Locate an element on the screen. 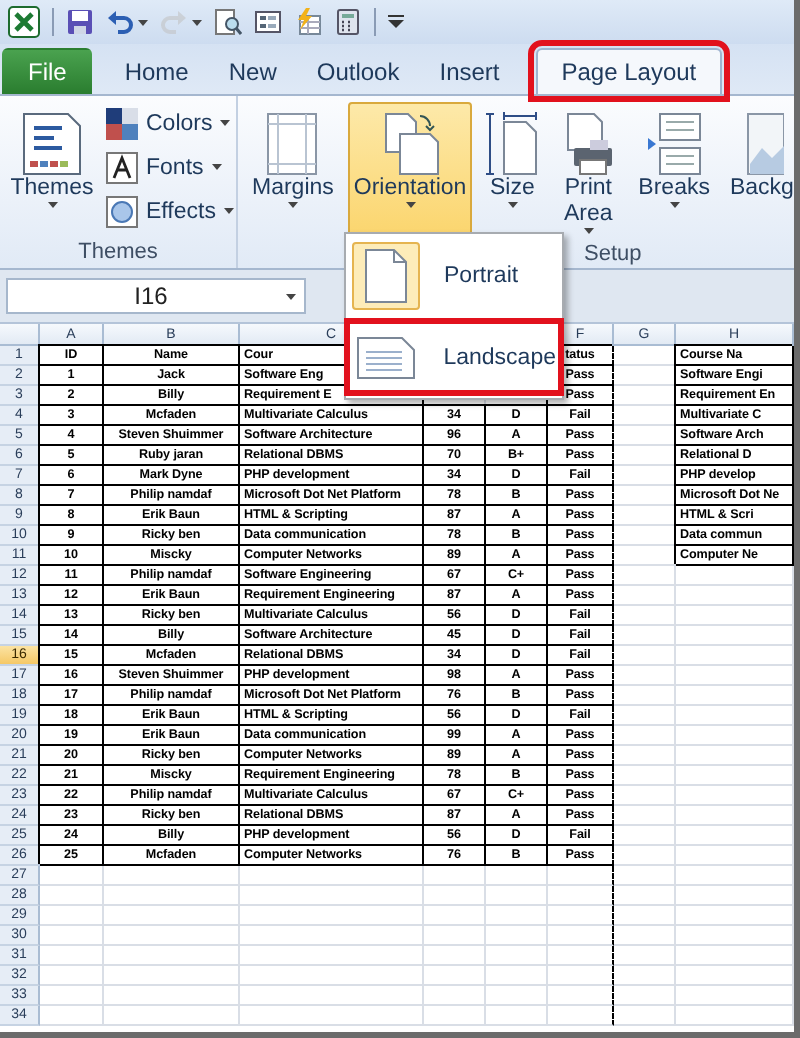 The image size is (800, 1038). spreadsheet-app-icon is located at coordinates (24, 22).